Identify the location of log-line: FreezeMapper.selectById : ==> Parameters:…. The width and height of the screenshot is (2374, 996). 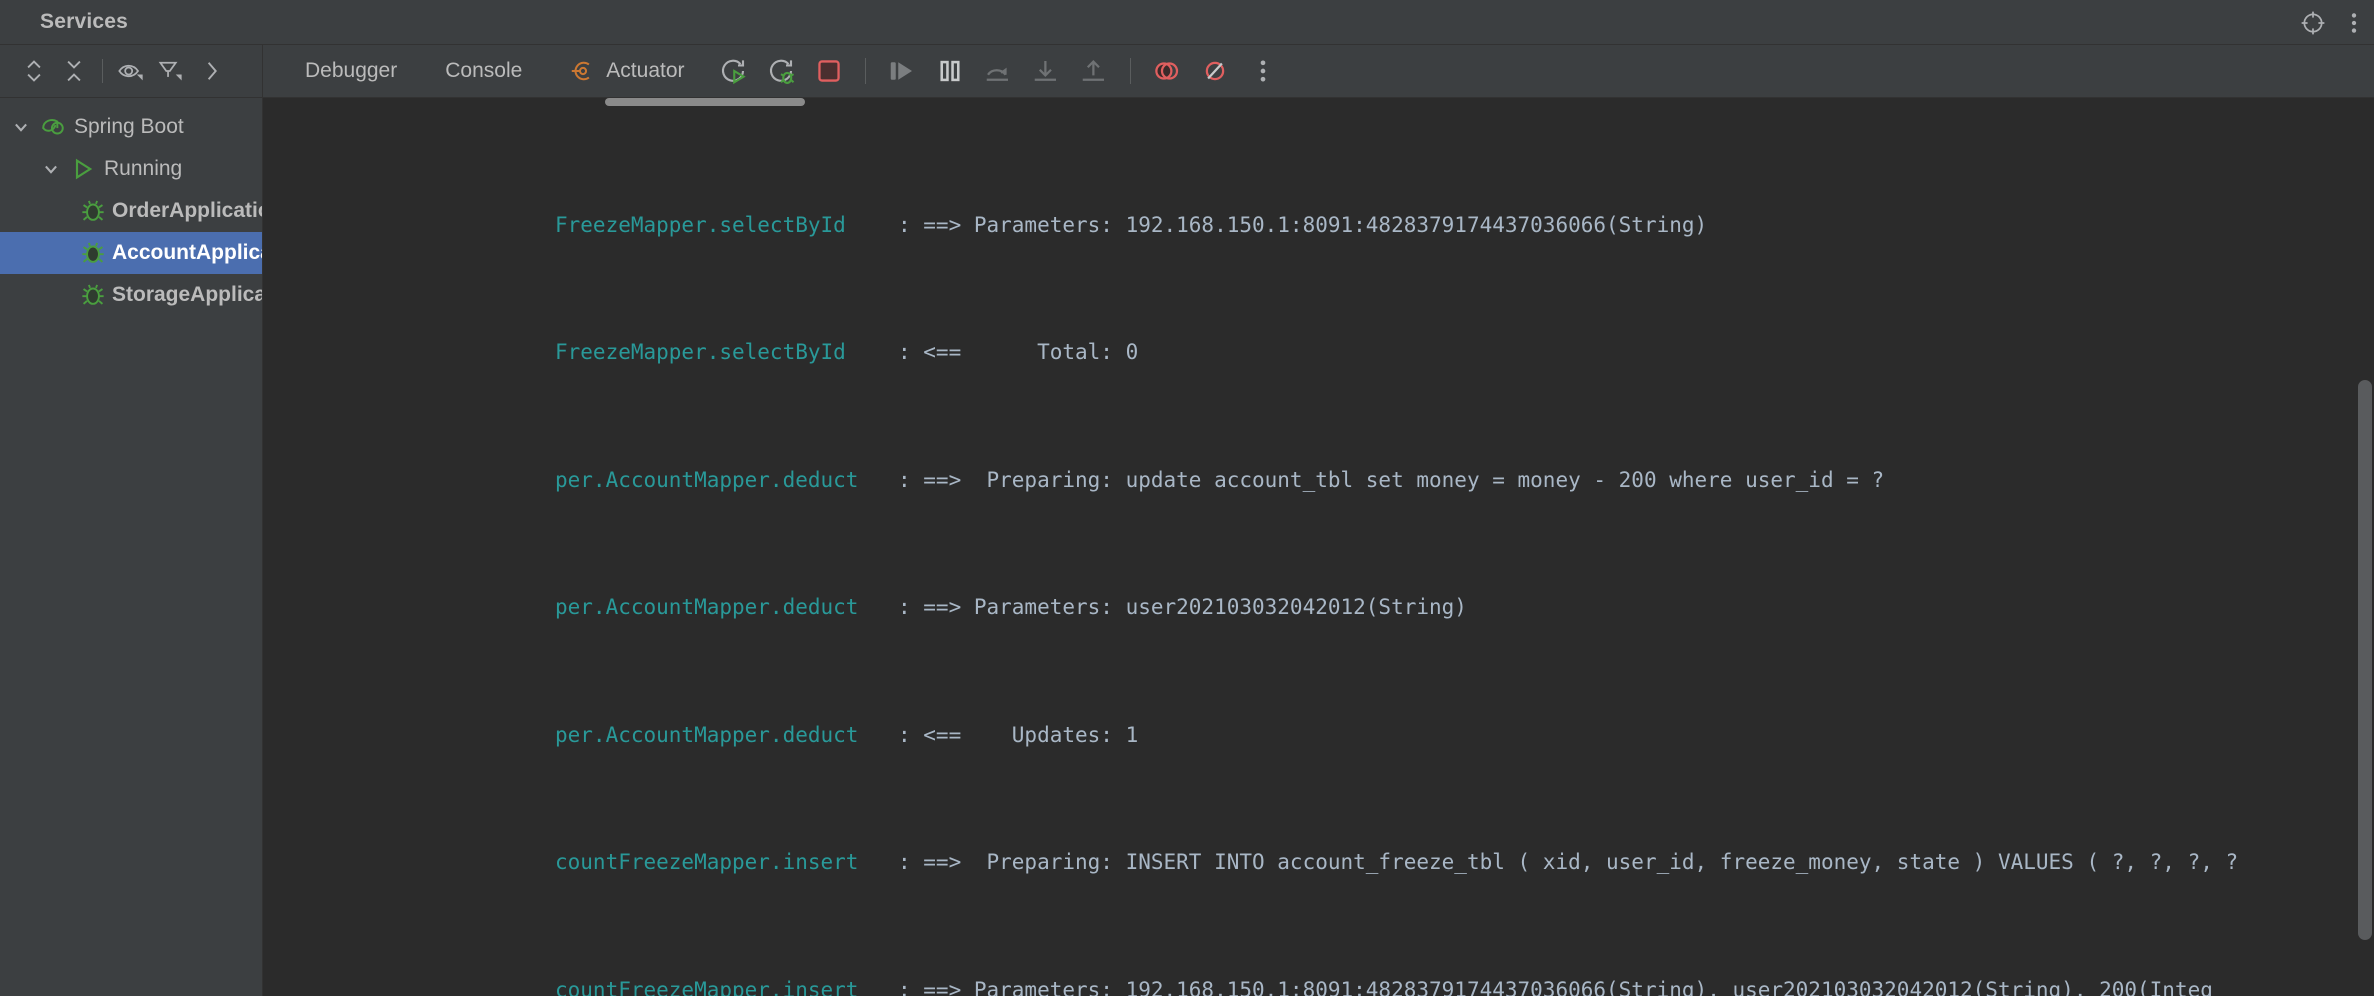
(1464, 225).